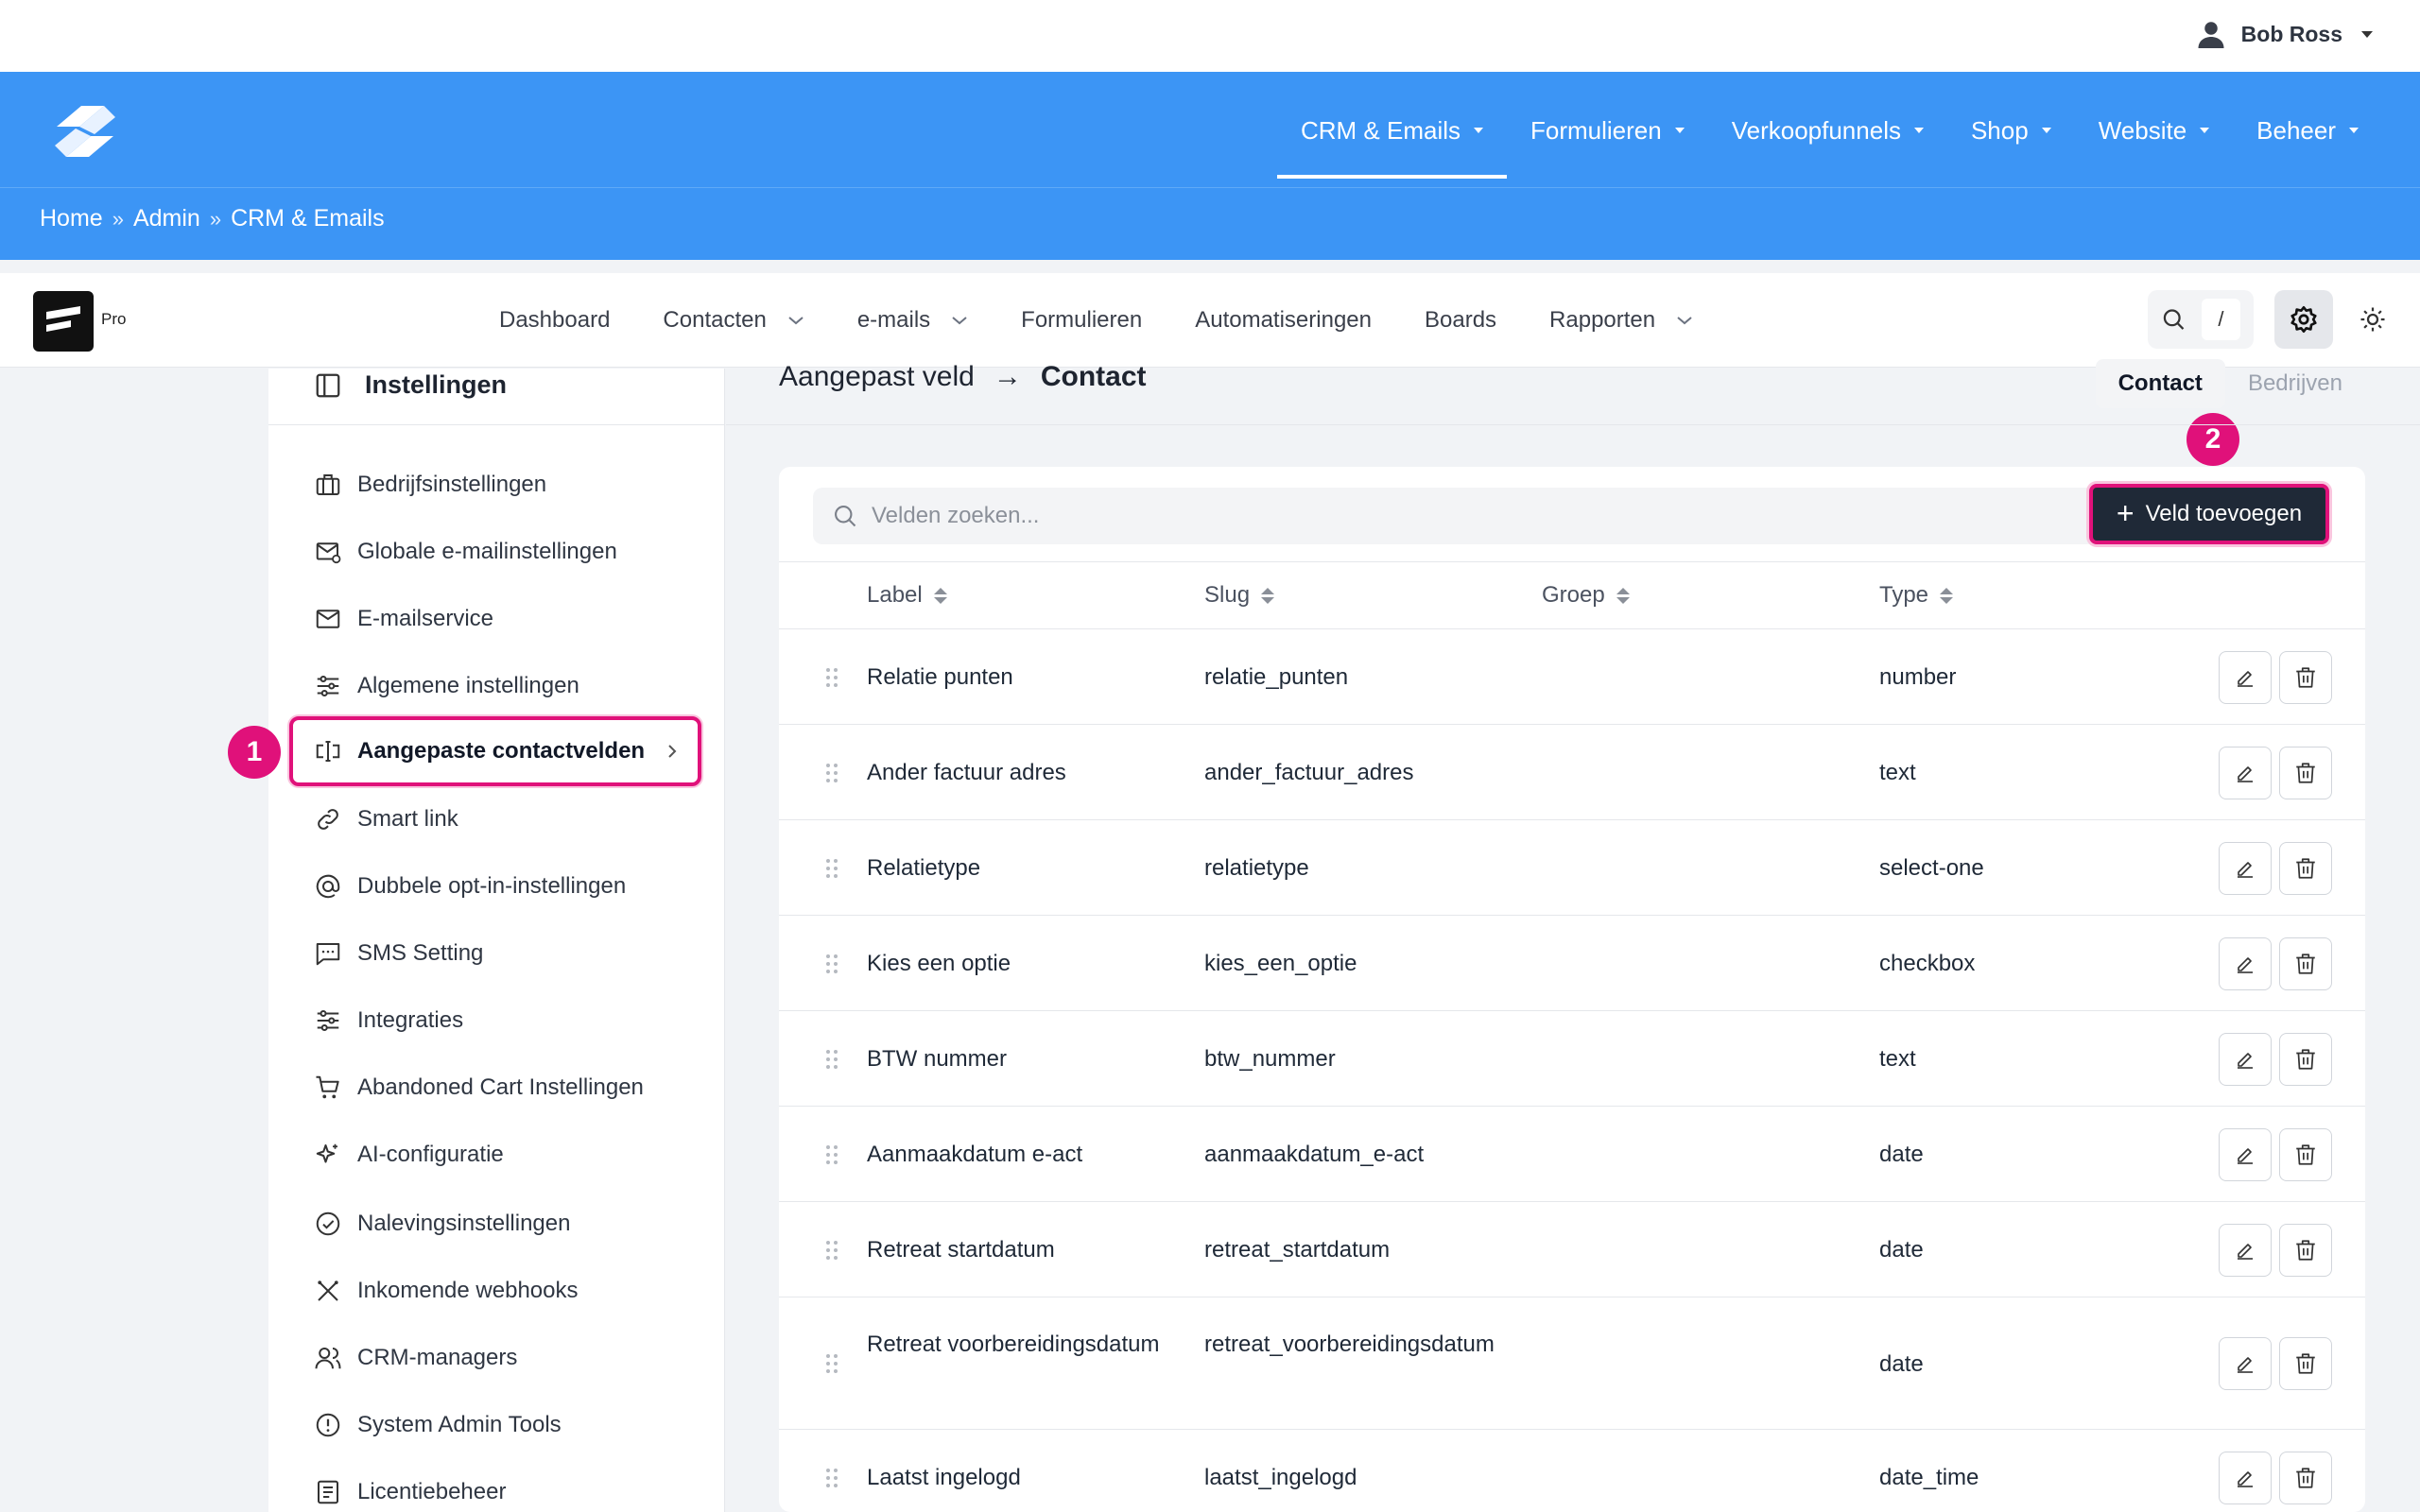 The image size is (2420, 1512). What do you see at coordinates (328, 1290) in the screenshot?
I see `tools-icon` at bounding box center [328, 1290].